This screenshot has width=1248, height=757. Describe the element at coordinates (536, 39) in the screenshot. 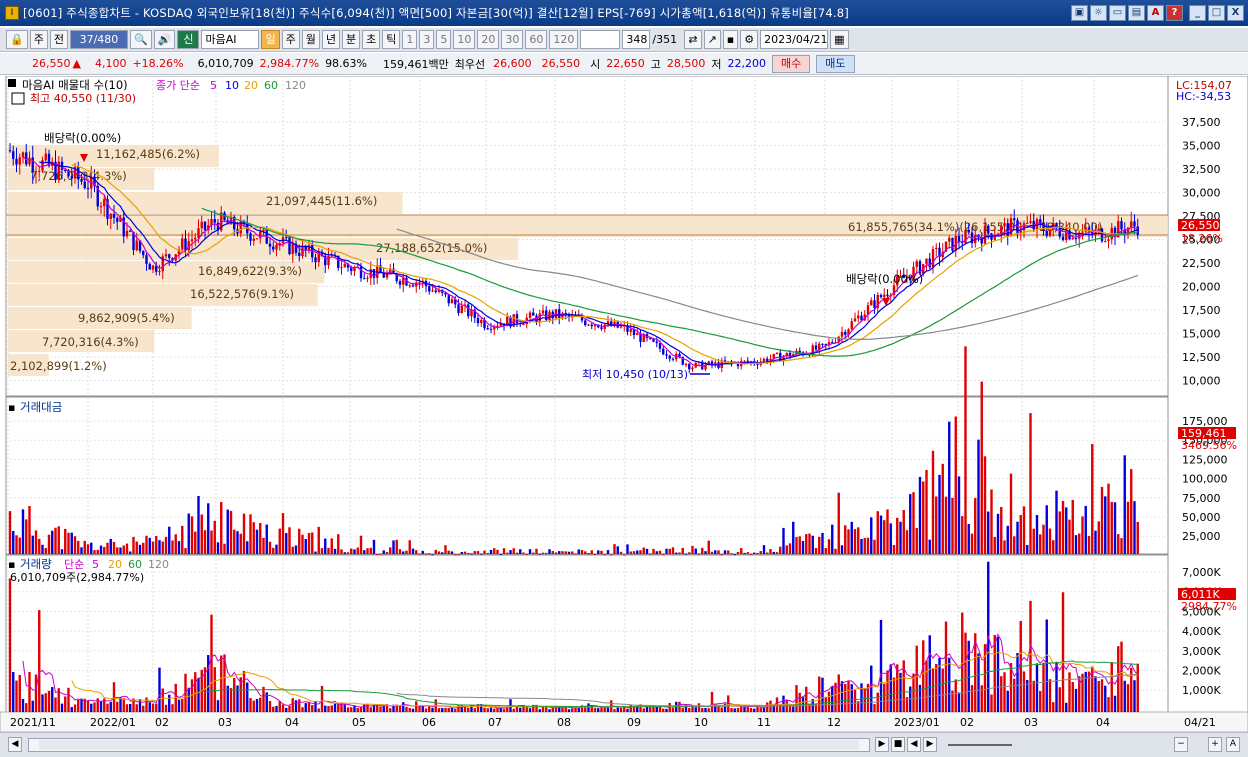

I see `interval-60: 60` at that location.